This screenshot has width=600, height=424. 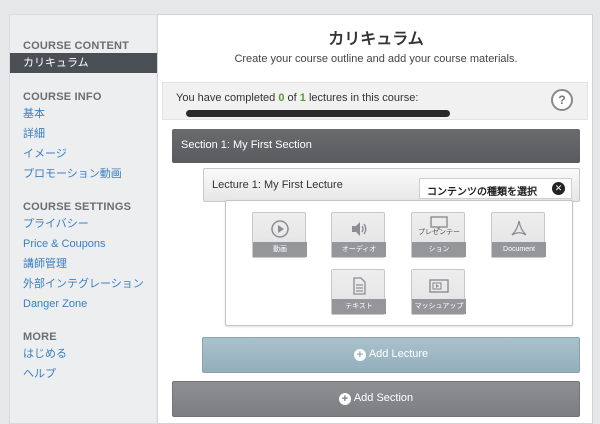 I want to click on close-icon: ✕, so click(x=558, y=188).